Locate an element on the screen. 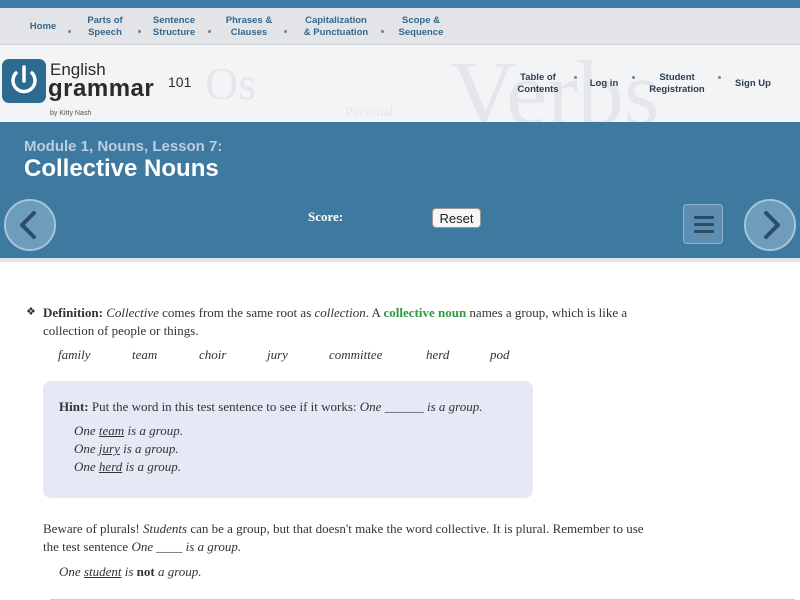 The width and height of the screenshot is (800, 600). beware-one: One is located at coordinates (142, 546).